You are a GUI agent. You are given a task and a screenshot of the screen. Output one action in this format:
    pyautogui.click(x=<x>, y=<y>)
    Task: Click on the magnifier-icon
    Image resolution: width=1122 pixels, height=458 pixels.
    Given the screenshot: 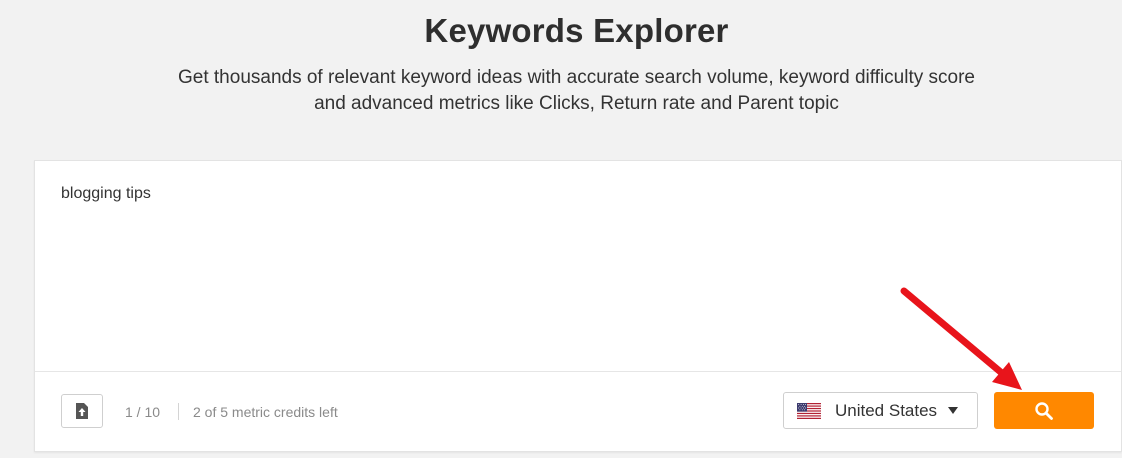 What is the action you would take?
    pyautogui.click(x=1044, y=410)
    